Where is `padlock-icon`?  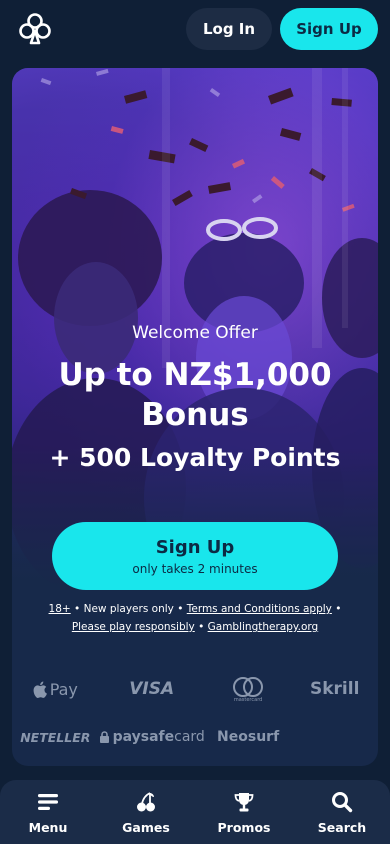
padlock-icon is located at coordinates (104, 736).